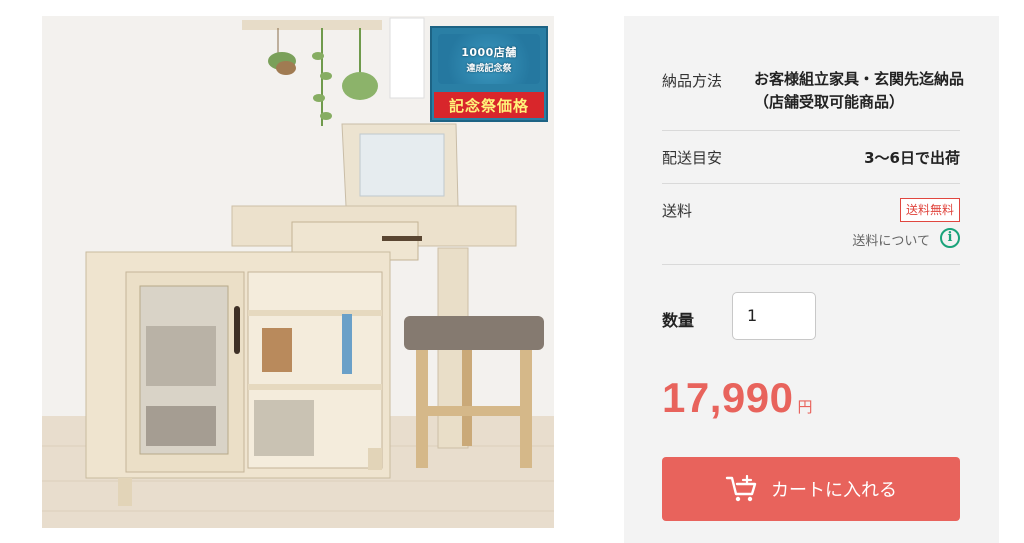 This screenshot has height=543, width=1024. I want to click on delivery-method-value: お客様組立家具・玄関先迄納品（店舗受取可能商品）, so click(859, 90).